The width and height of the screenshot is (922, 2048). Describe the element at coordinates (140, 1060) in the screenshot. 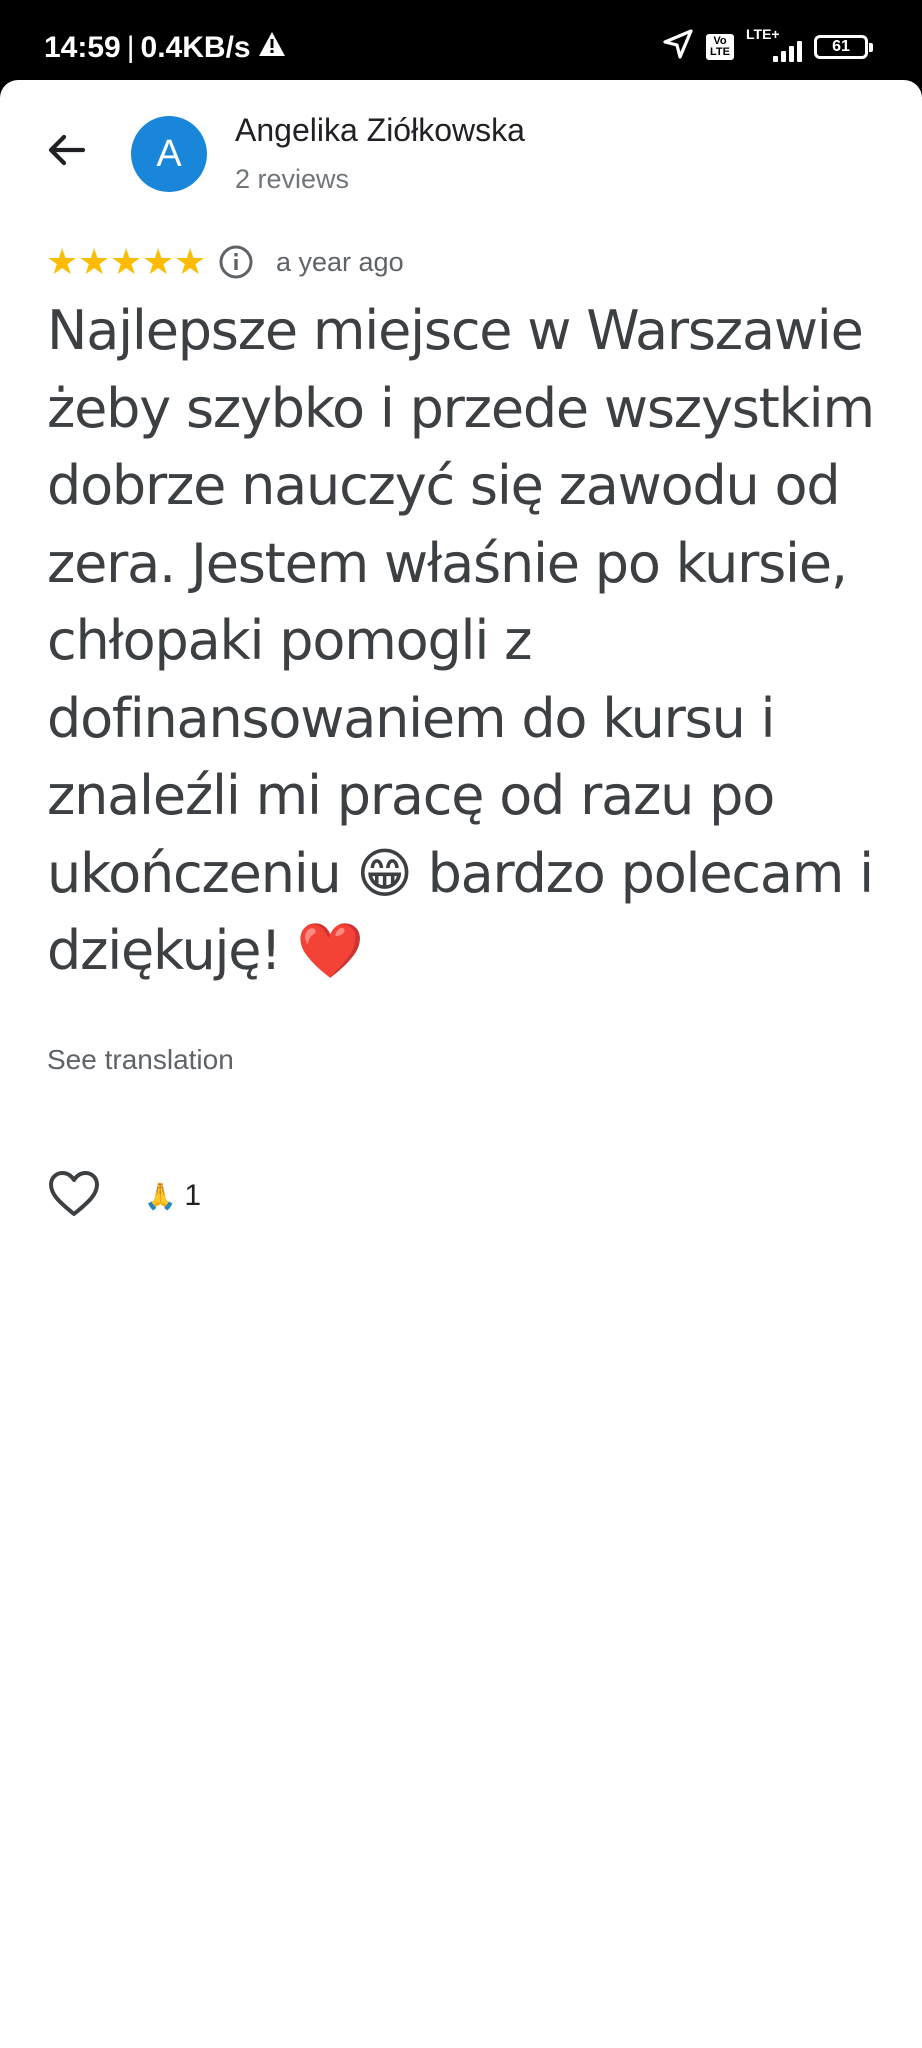

I see `see-translation-link: See translation` at that location.